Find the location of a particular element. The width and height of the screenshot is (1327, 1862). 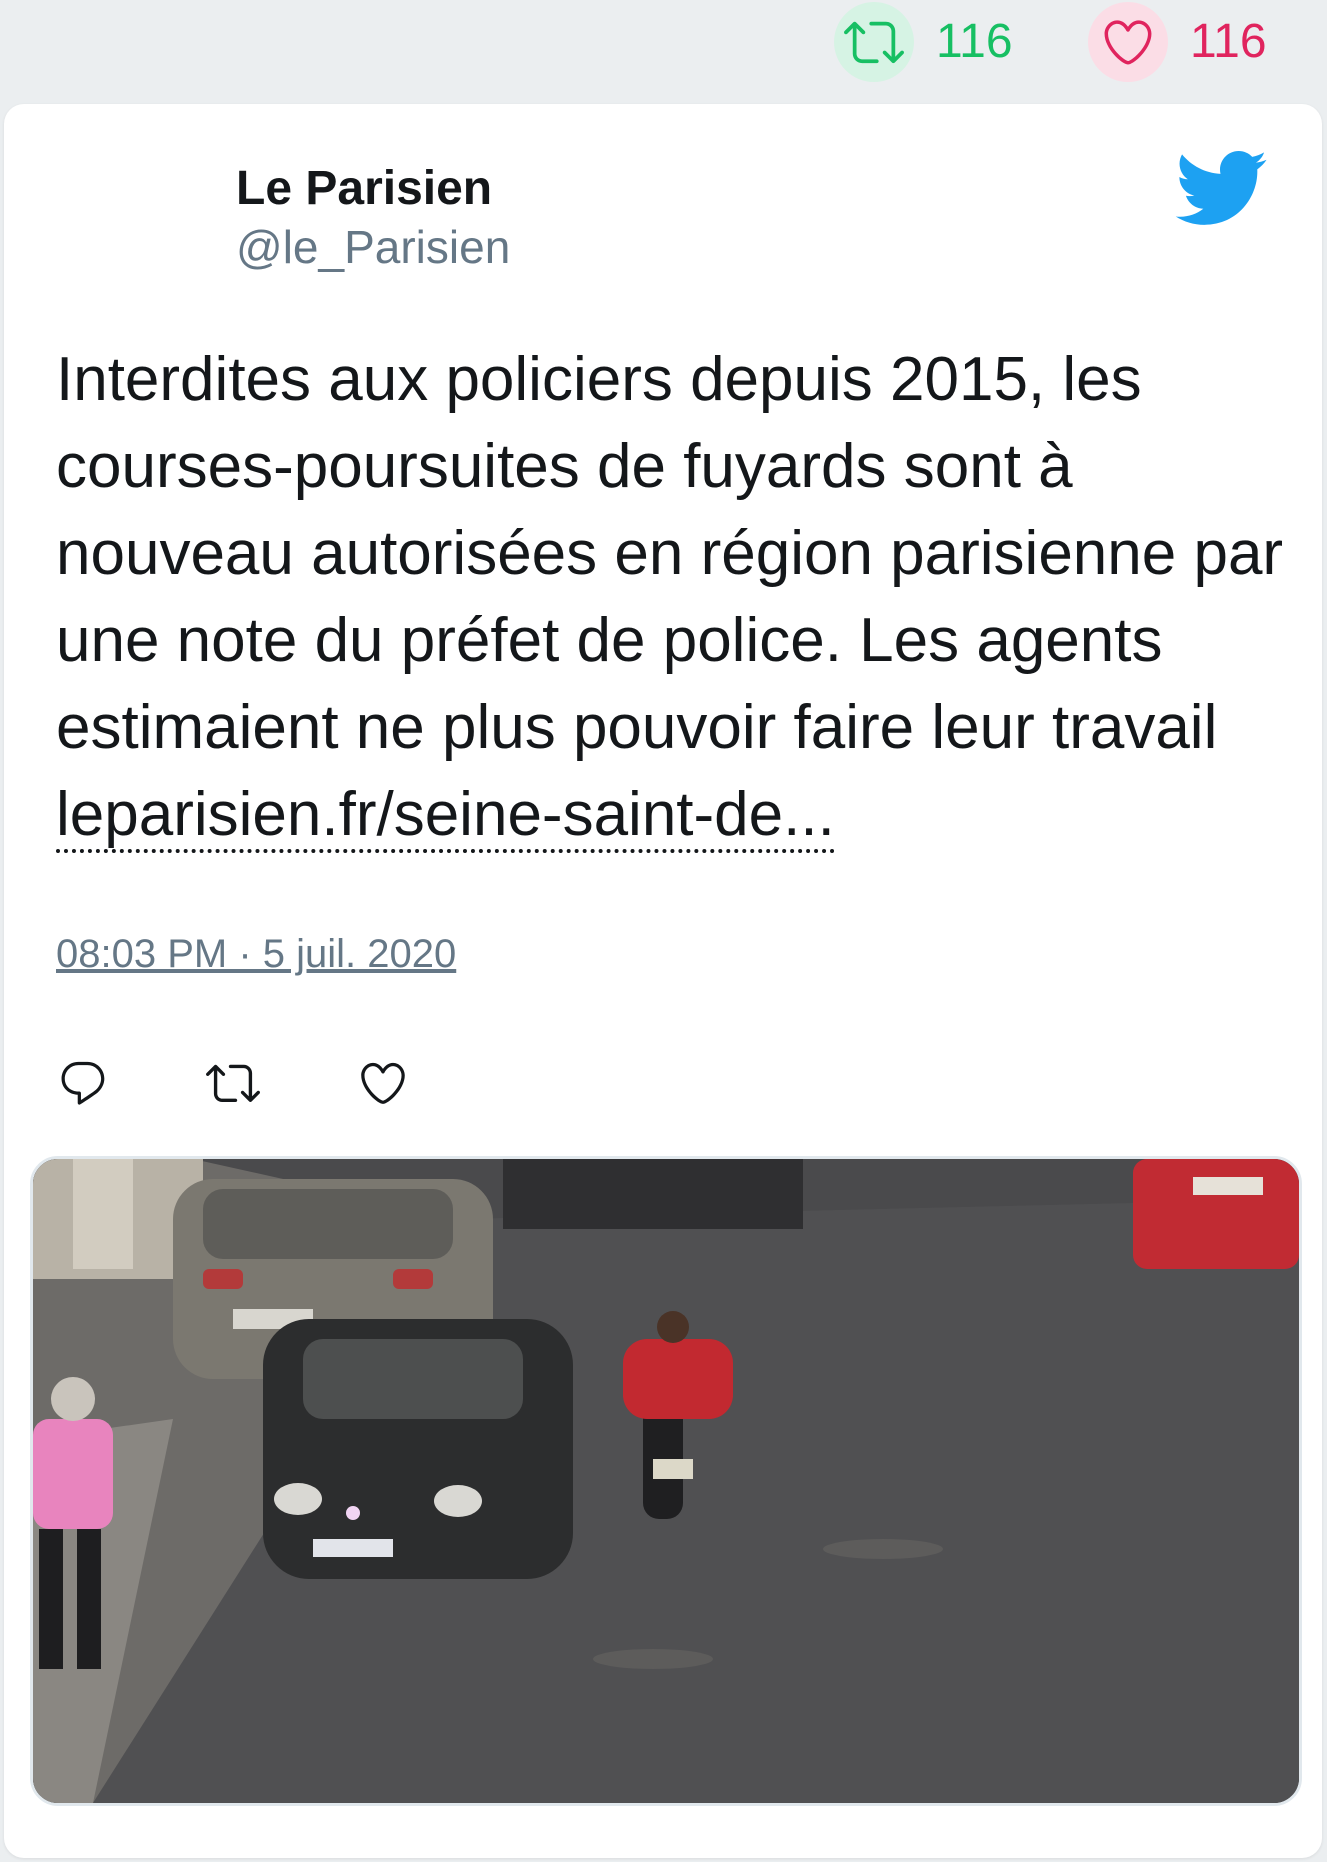

retweet-count: 116 is located at coordinates (974, 41).